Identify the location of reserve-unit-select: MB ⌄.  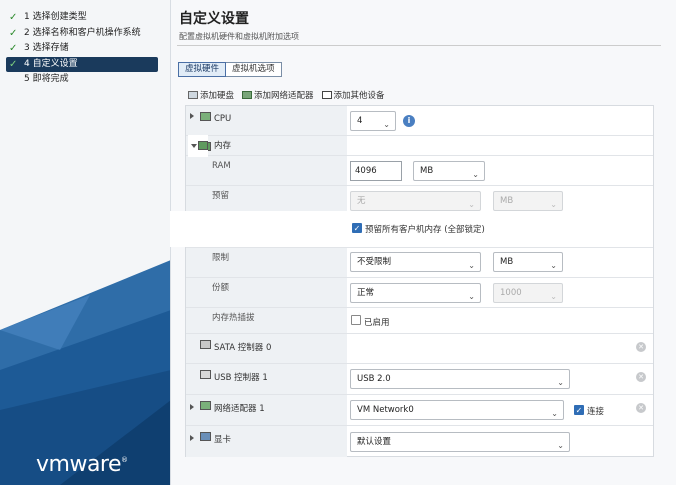
(528, 201).